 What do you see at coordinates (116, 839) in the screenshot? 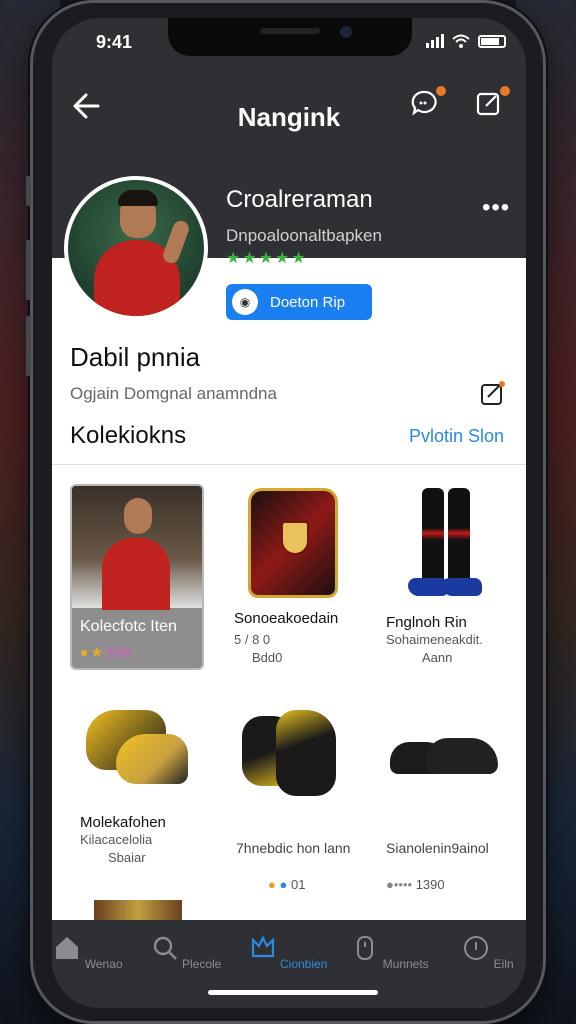
I see `item-meta: Kilacacelolia` at bounding box center [116, 839].